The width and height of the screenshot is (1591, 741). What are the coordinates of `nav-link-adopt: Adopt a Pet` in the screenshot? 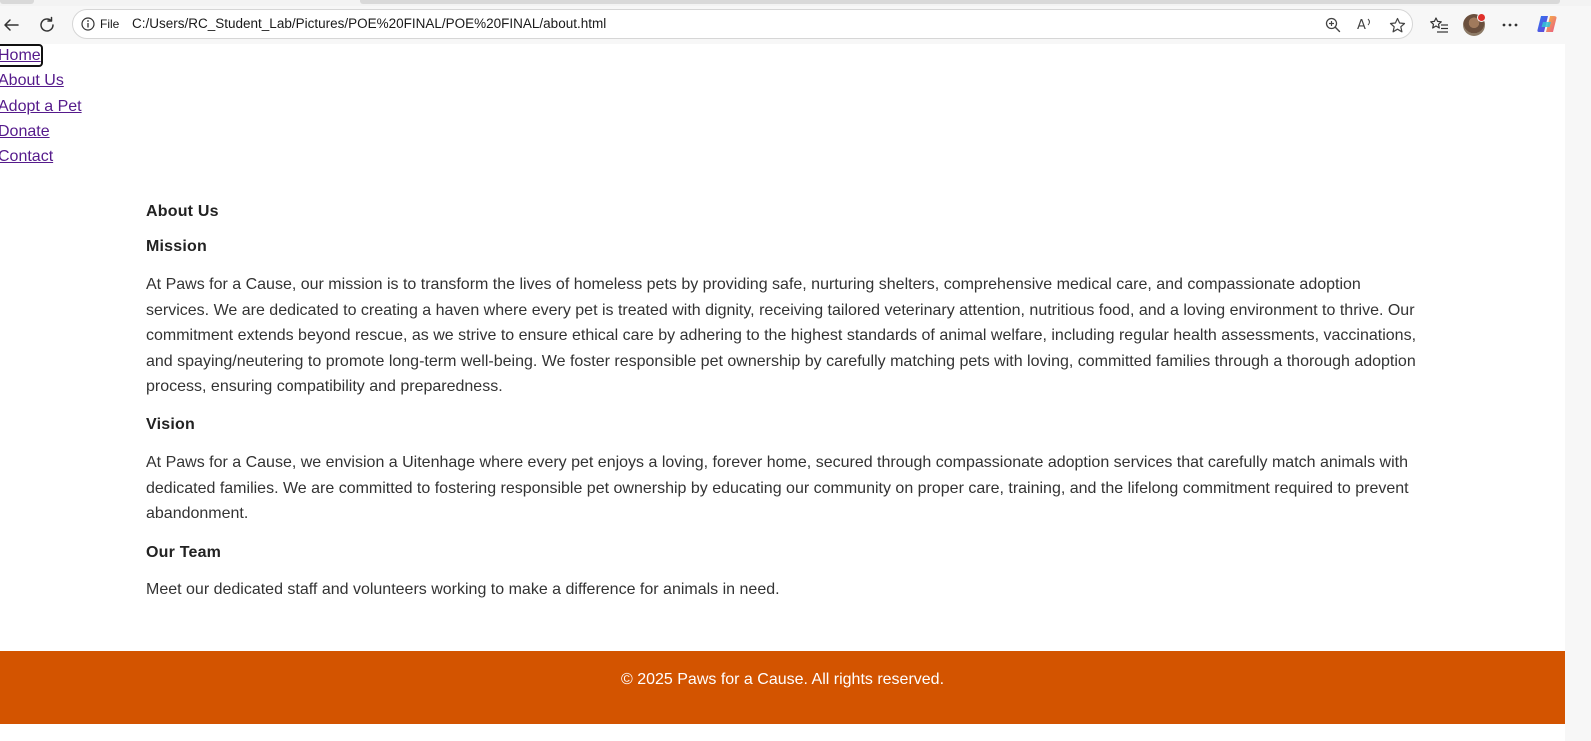 It's located at (41, 106).